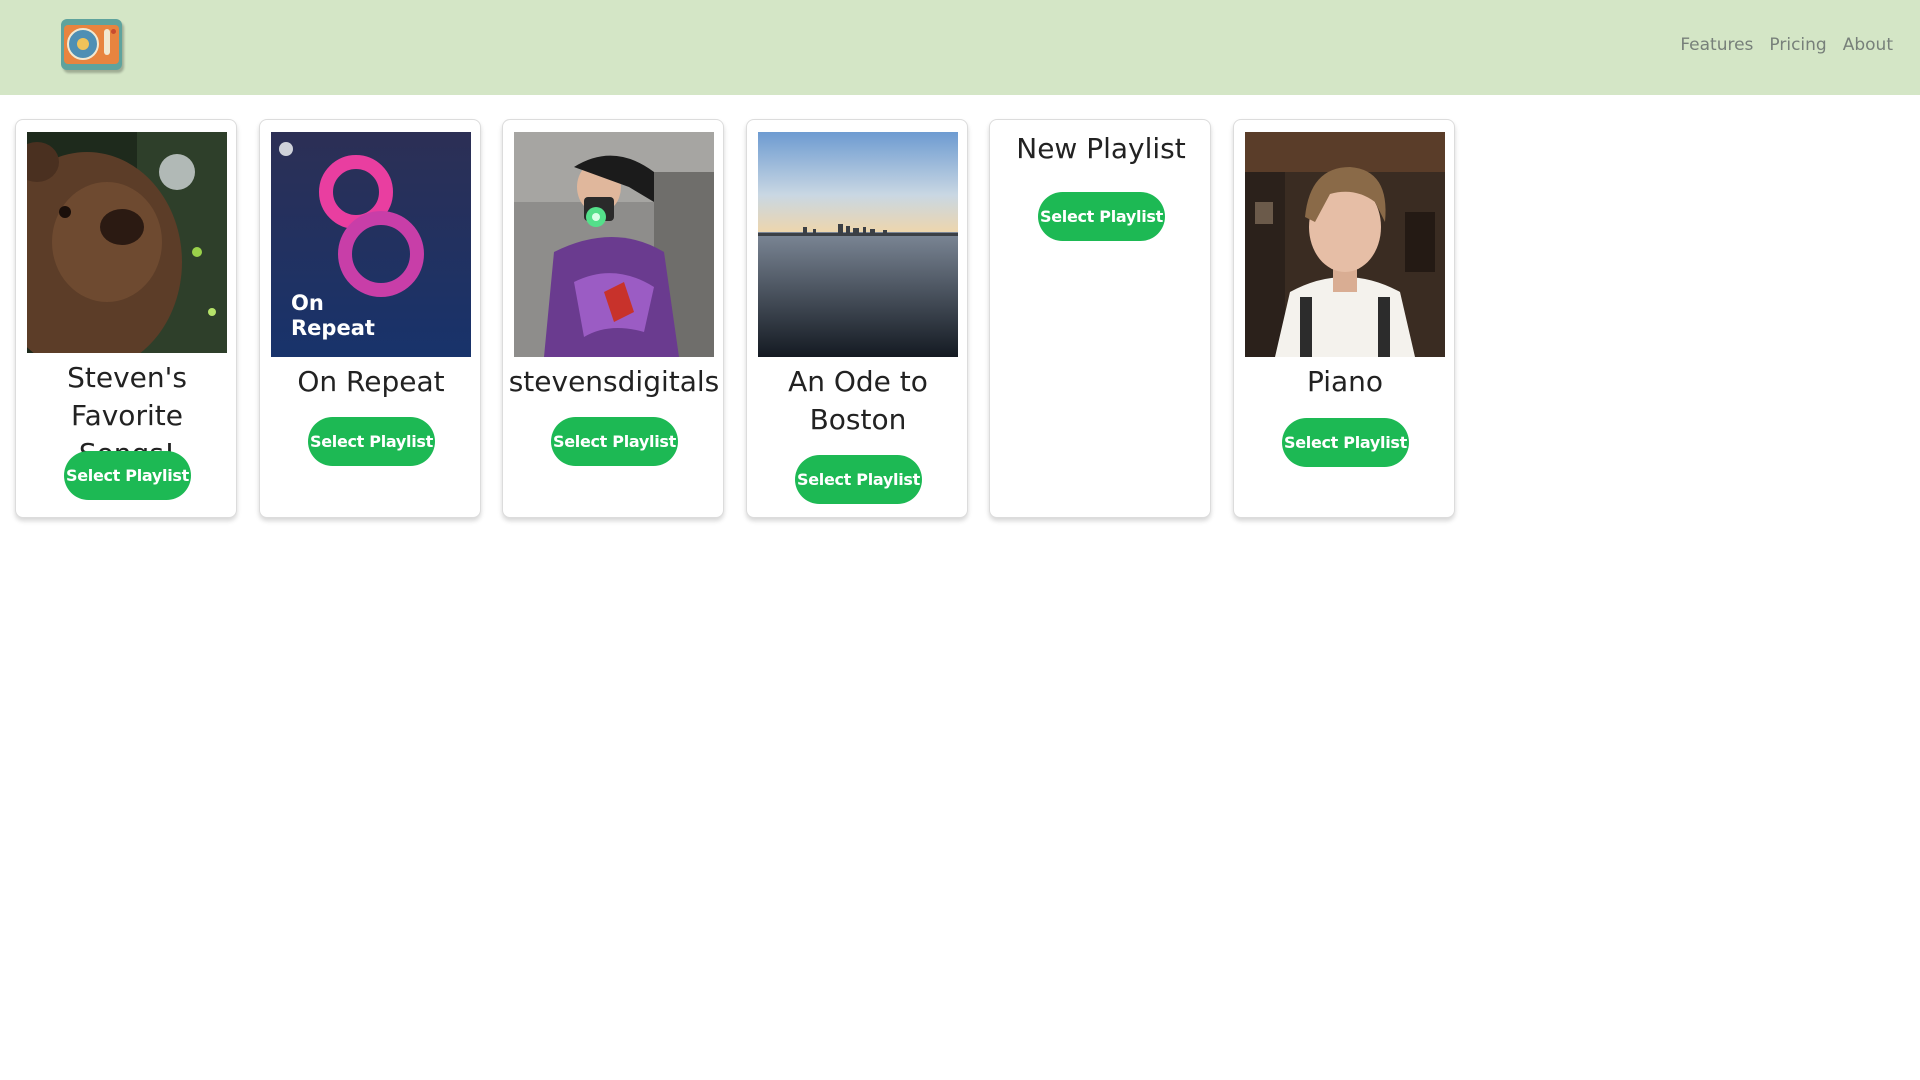  What do you see at coordinates (1100, 318) in the screenshot?
I see `playlist-card: New Playlist Select Playlist` at bounding box center [1100, 318].